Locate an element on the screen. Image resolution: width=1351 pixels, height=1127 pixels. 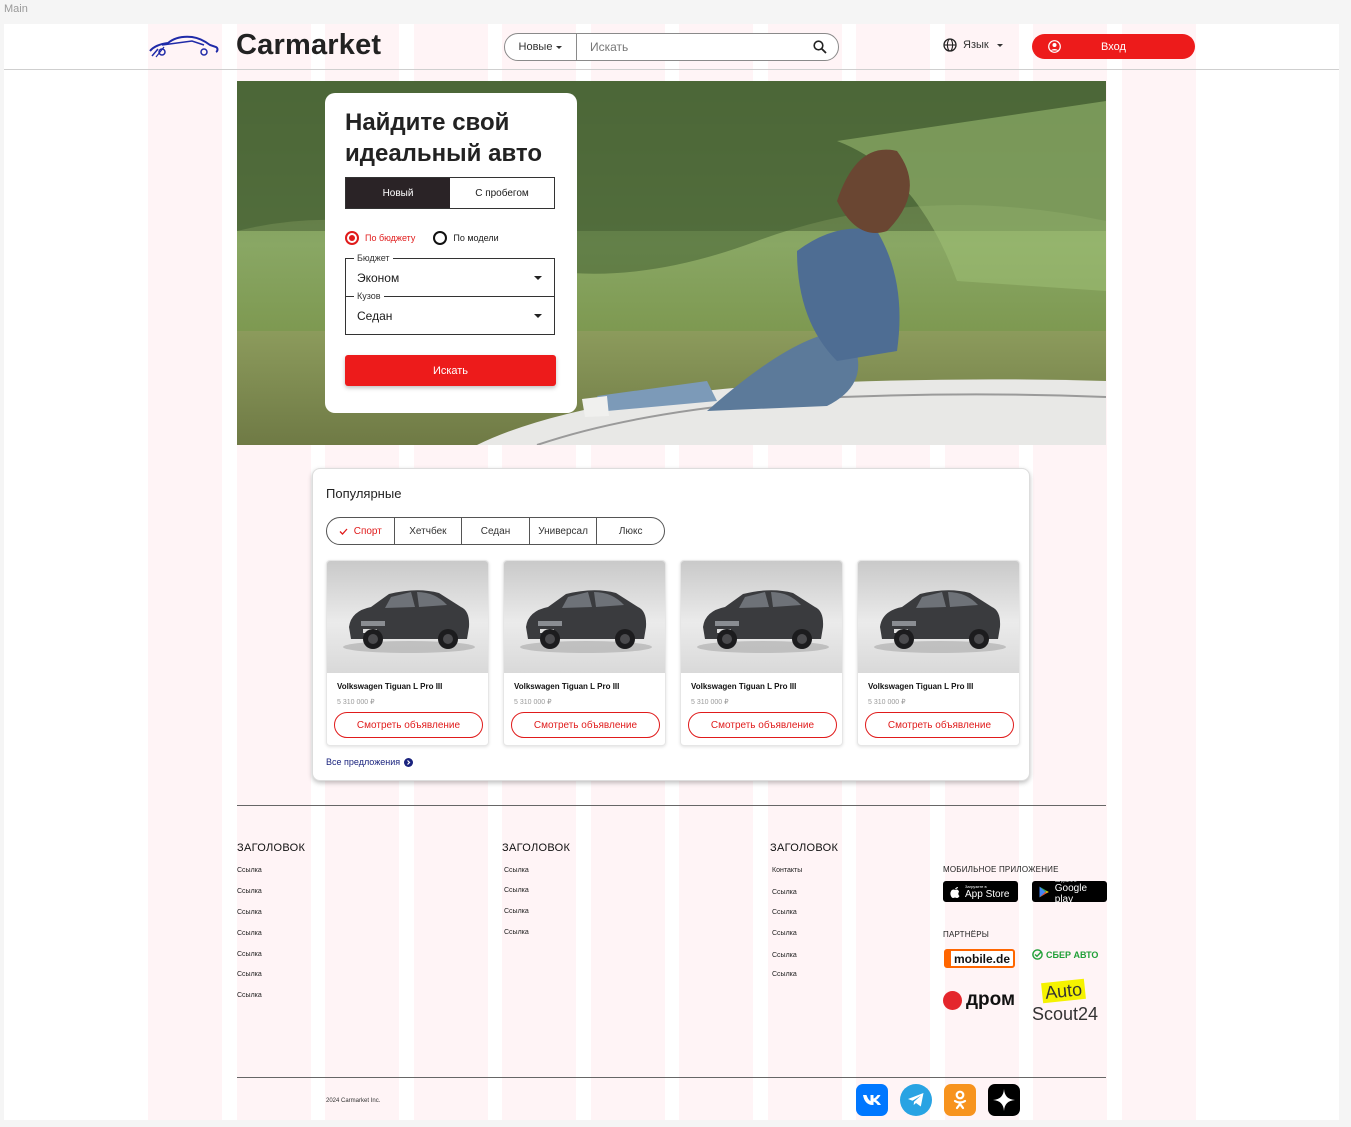
google-play-icon is located at coordinates (1044, 891).